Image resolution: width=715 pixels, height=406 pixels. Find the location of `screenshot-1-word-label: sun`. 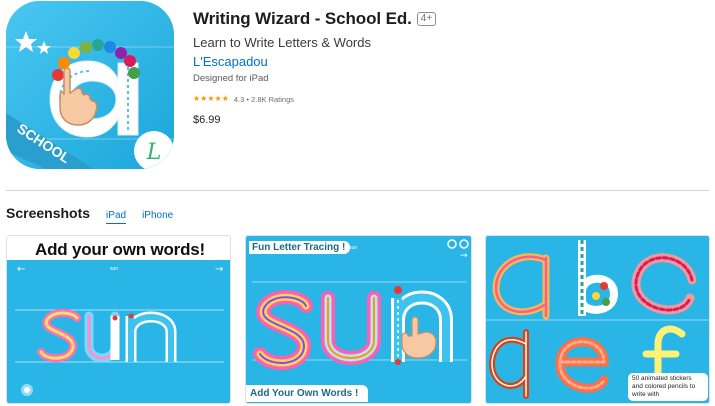

screenshot-1-word-label: sun is located at coordinates (114, 269).